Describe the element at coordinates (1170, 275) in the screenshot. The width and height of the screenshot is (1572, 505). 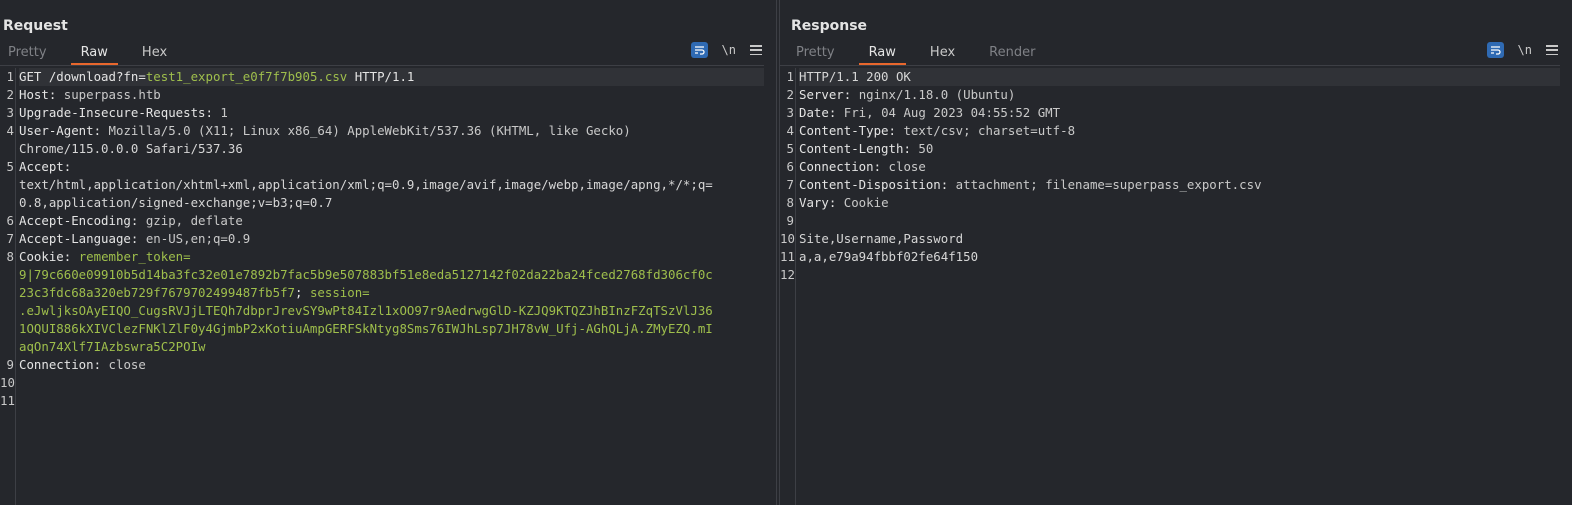
I see `code-line: 12` at that location.